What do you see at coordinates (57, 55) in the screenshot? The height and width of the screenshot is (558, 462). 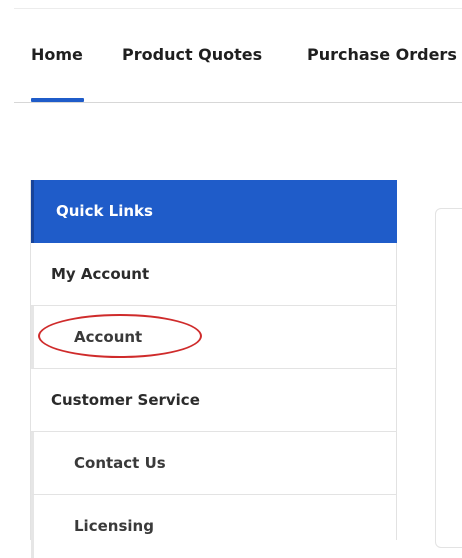 I see `tab-home: Home` at bounding box center [57, 55].